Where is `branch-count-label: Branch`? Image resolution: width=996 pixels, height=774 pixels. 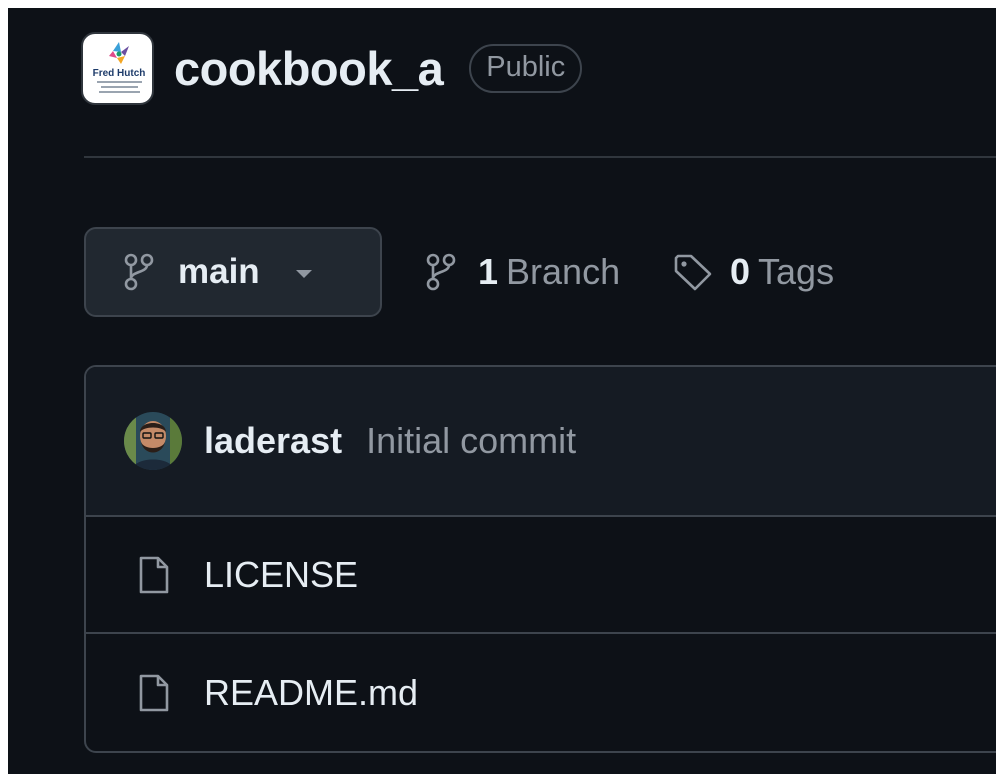 branch-count-label: Branch is located at coordinates (563, 271).